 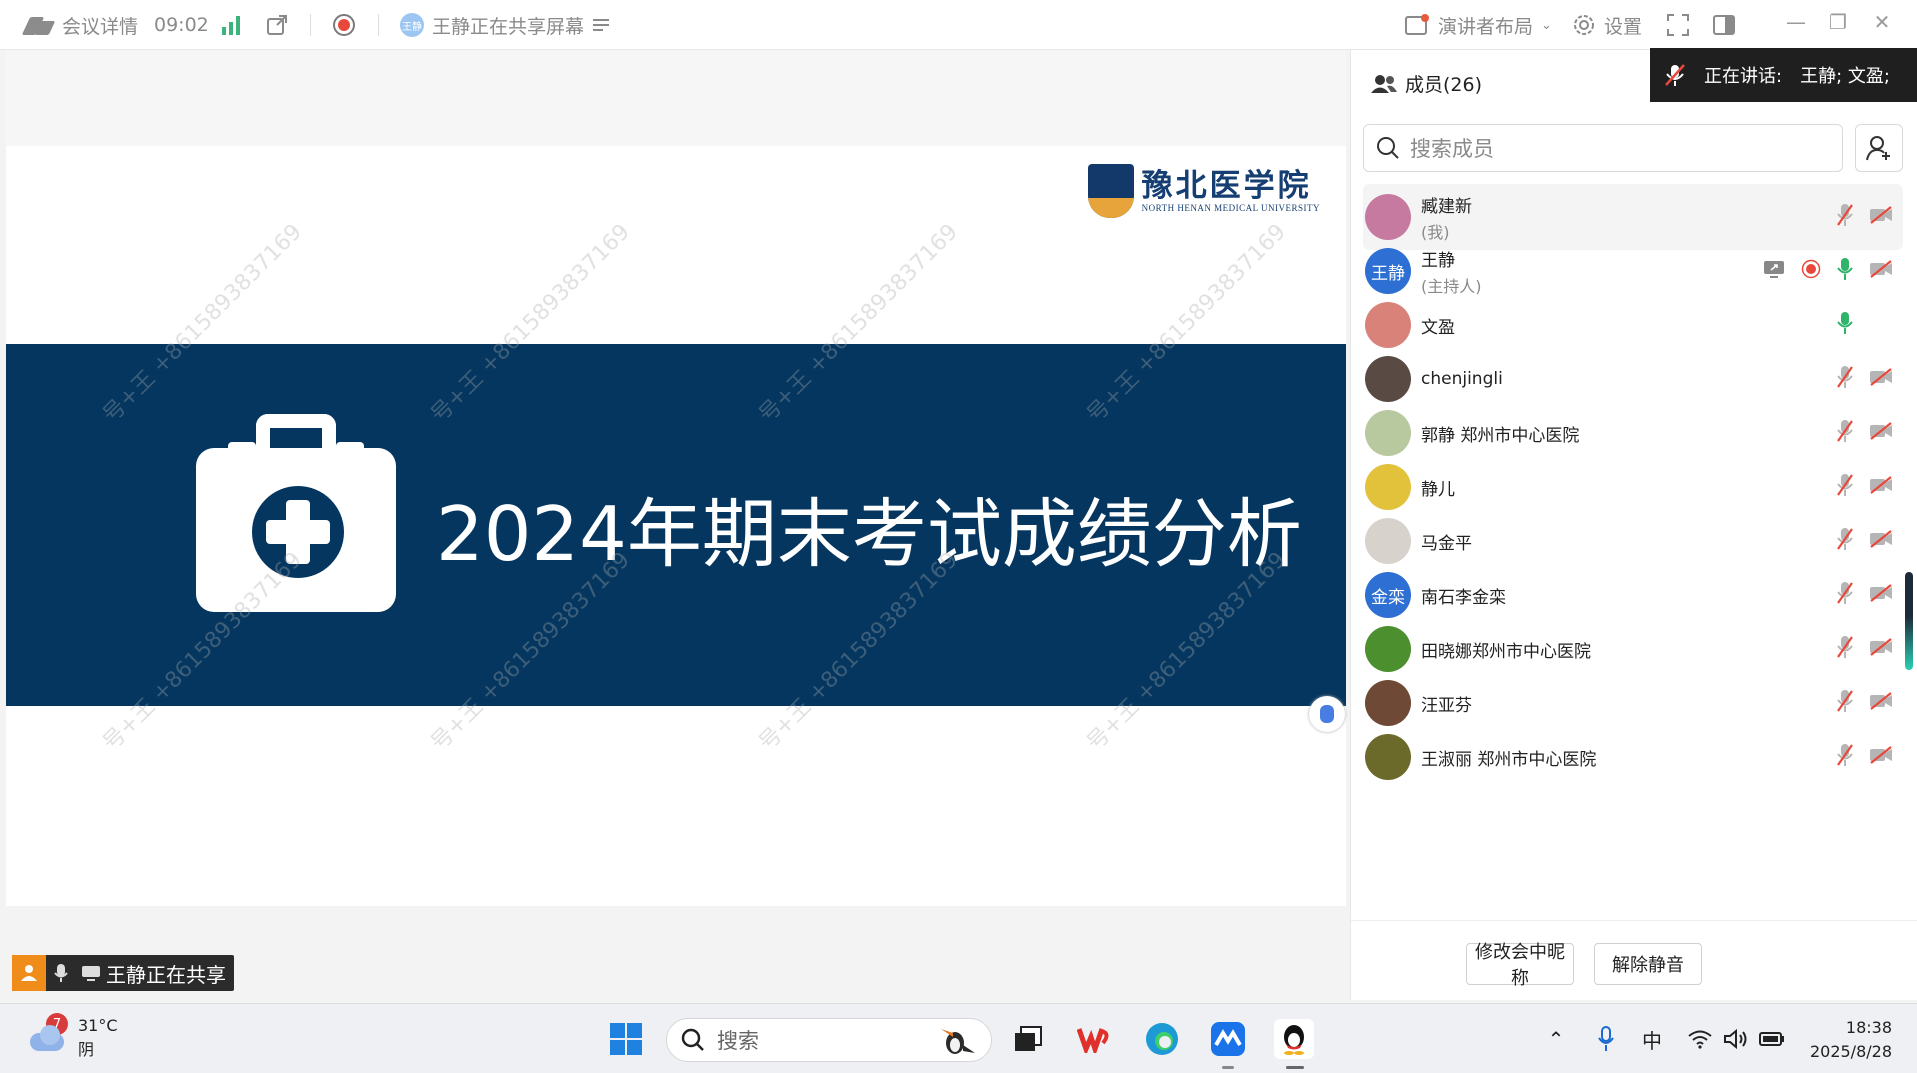 I want to click on search-members-input: 搜索成员, so click(x=1603, y=148).